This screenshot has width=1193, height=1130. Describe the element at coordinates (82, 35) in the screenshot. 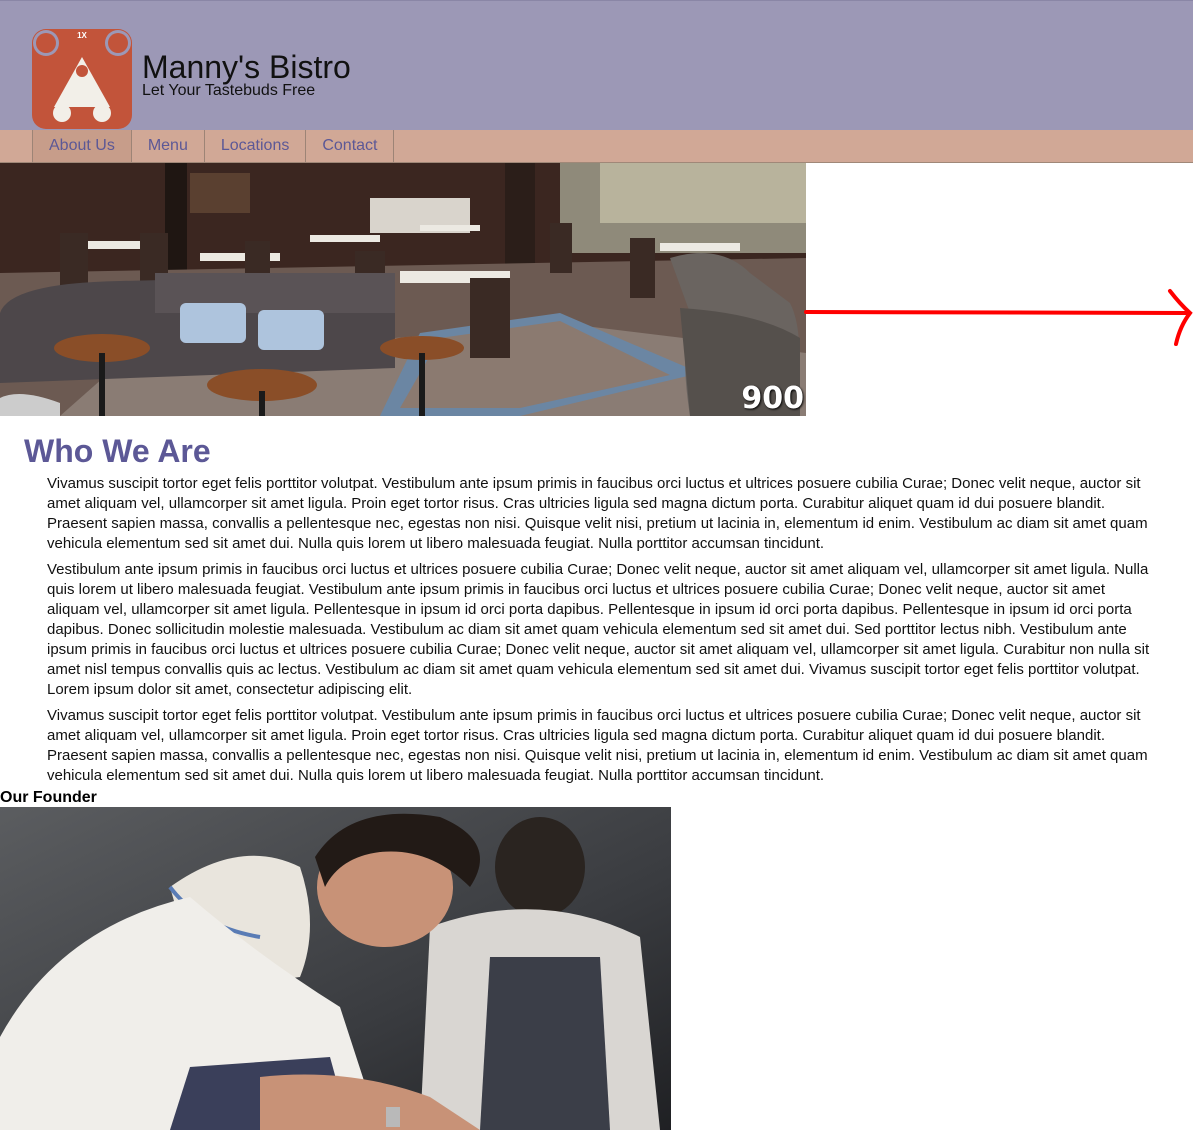

I see `logo-badge: 1X` at that location.